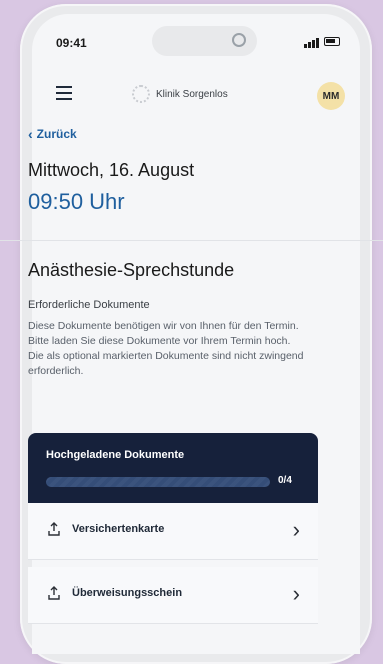 The image size is (383, 664). I want to click on back-label: Zurück, so click(56, 134).